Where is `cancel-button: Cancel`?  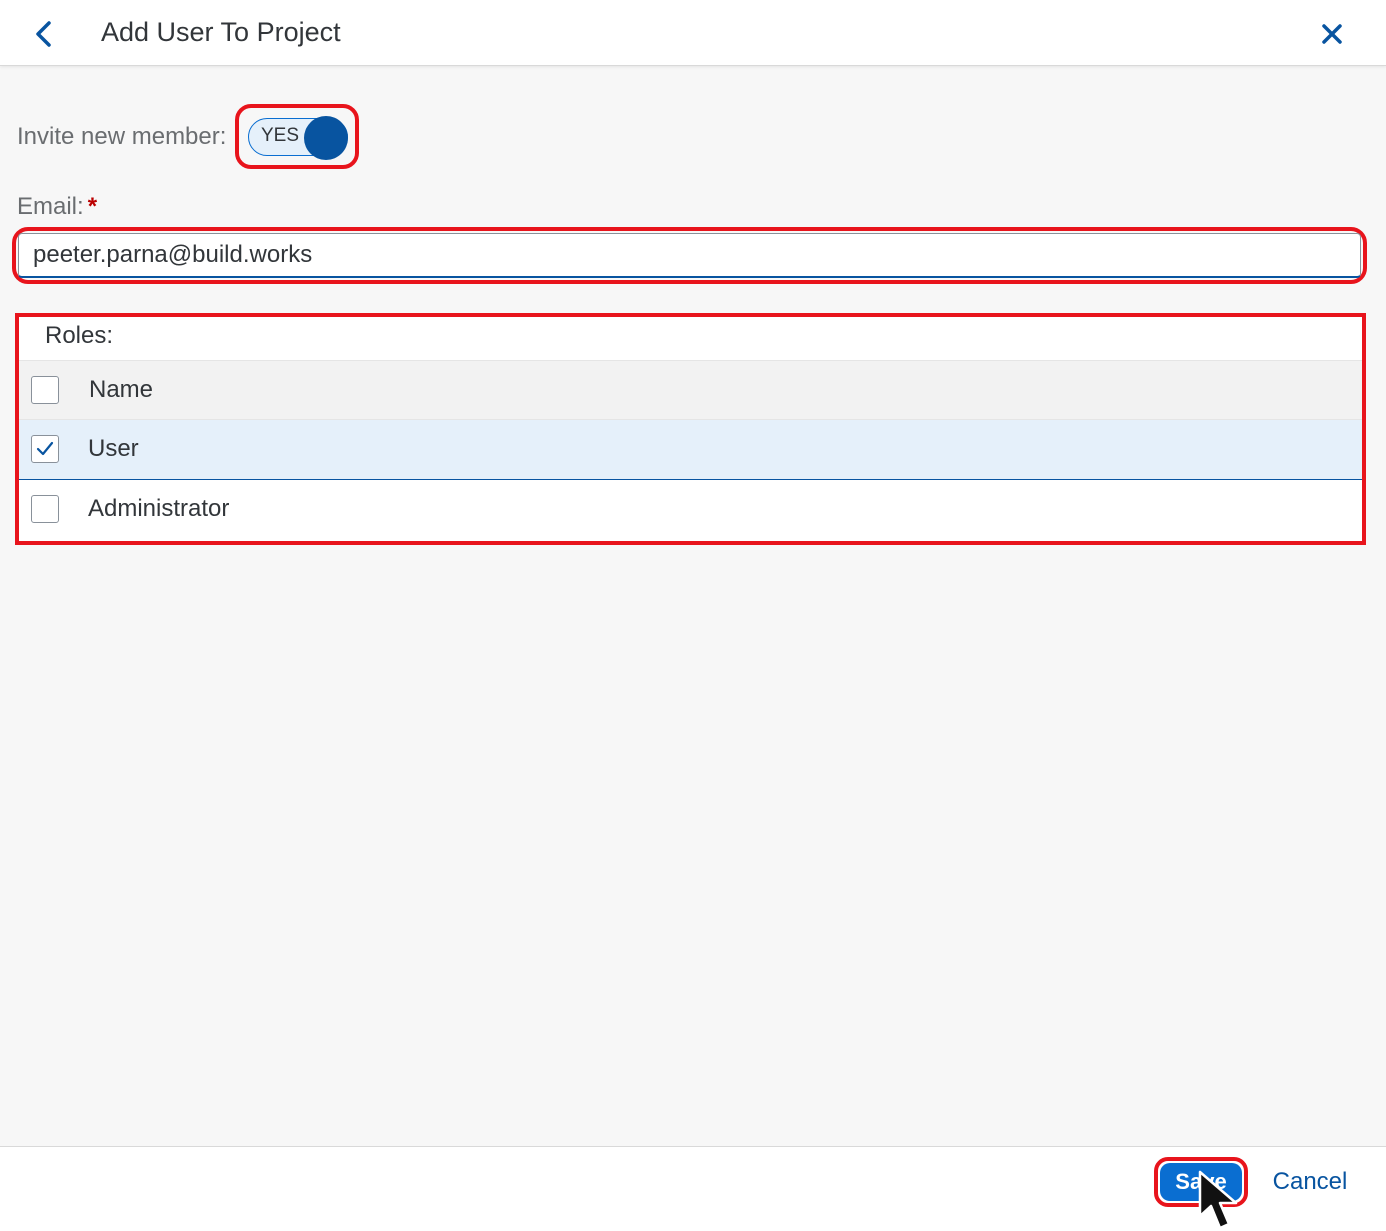
cancel-button: Cancel is located at coordinates (1310, 1182).